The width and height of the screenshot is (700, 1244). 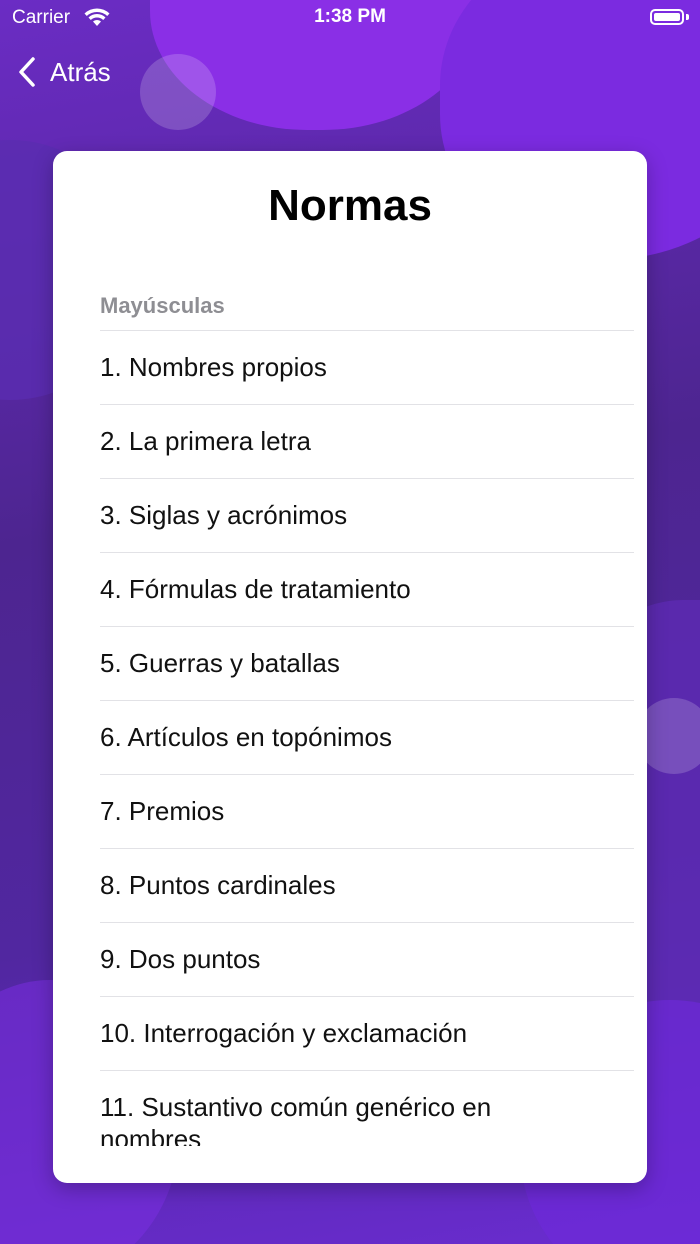 I want to click on list-item: 2. La primera letra, so click(x=367, y=442).